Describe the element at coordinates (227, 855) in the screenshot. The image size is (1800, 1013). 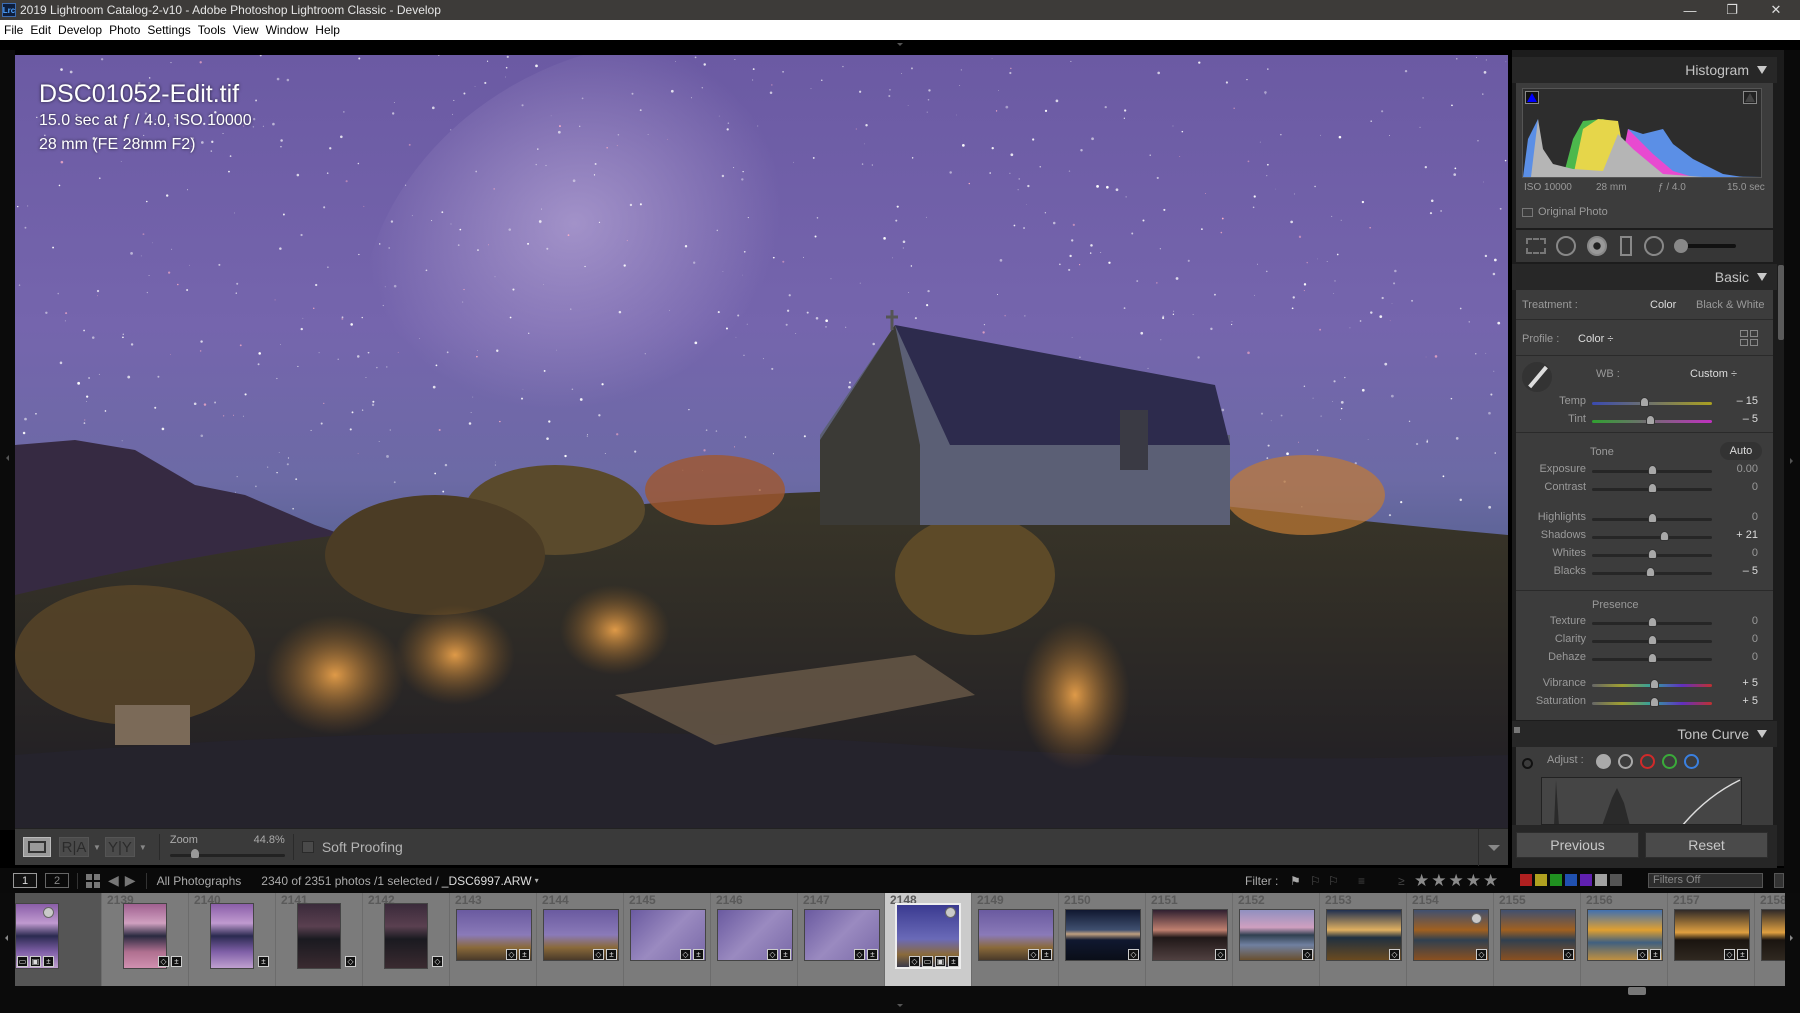
I see `zoom-slider-track` at that location.